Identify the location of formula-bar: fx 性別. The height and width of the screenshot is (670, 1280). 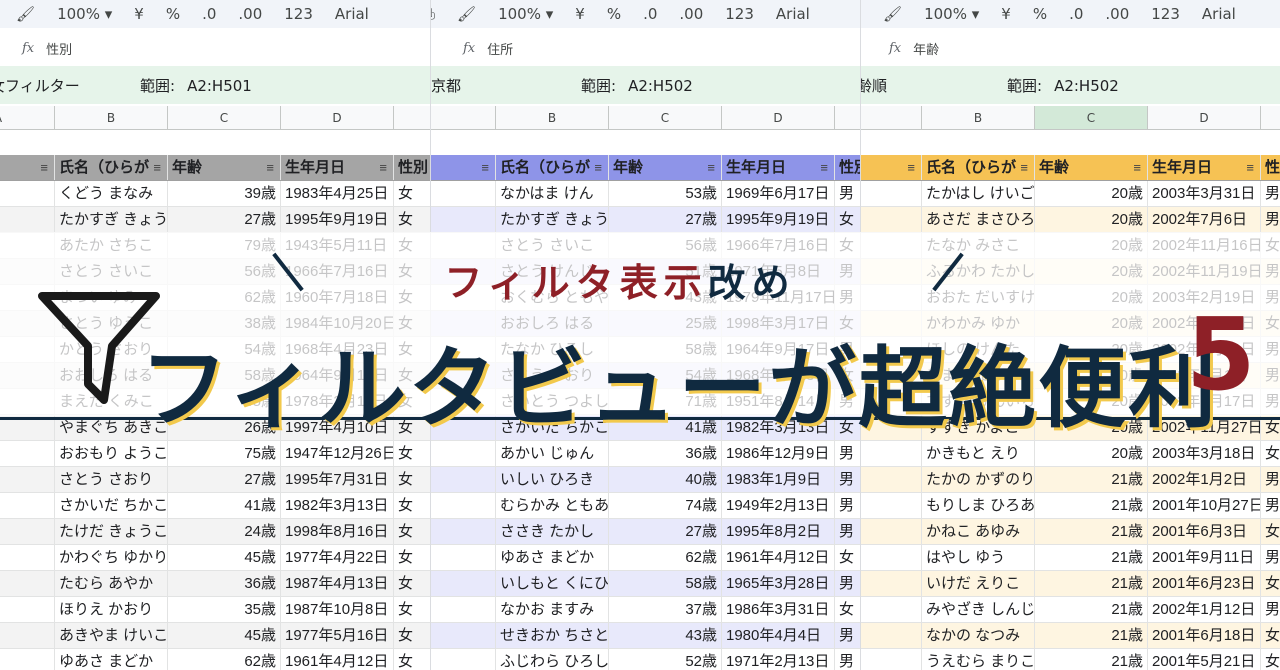
(215, 48).